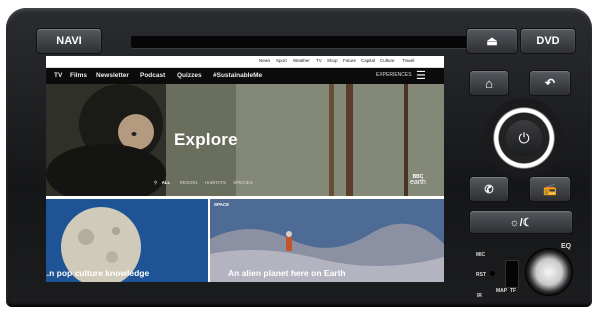 The width and height of the screenshot is (598, 309). Describe the element at coordinates (513, 291) in the screenshot. I see `tf-label: TF` at that location.